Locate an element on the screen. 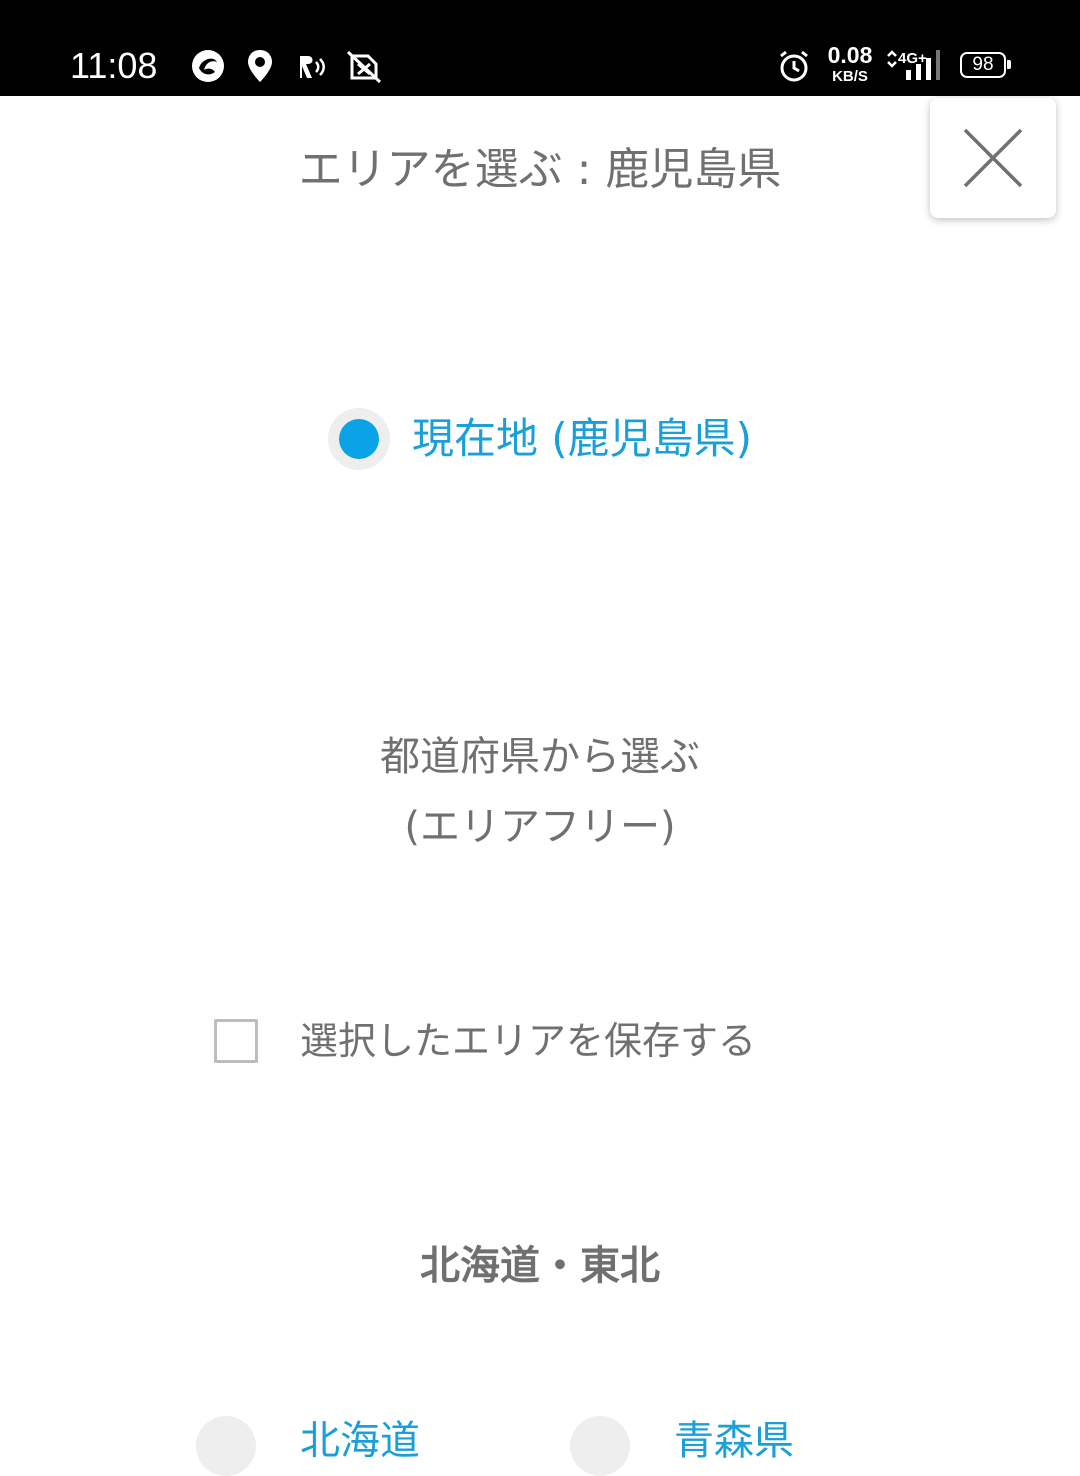 The width and height of the screenshot is (1080, 1476). rakuten-pay-icon is located at coordinates (314, 66).